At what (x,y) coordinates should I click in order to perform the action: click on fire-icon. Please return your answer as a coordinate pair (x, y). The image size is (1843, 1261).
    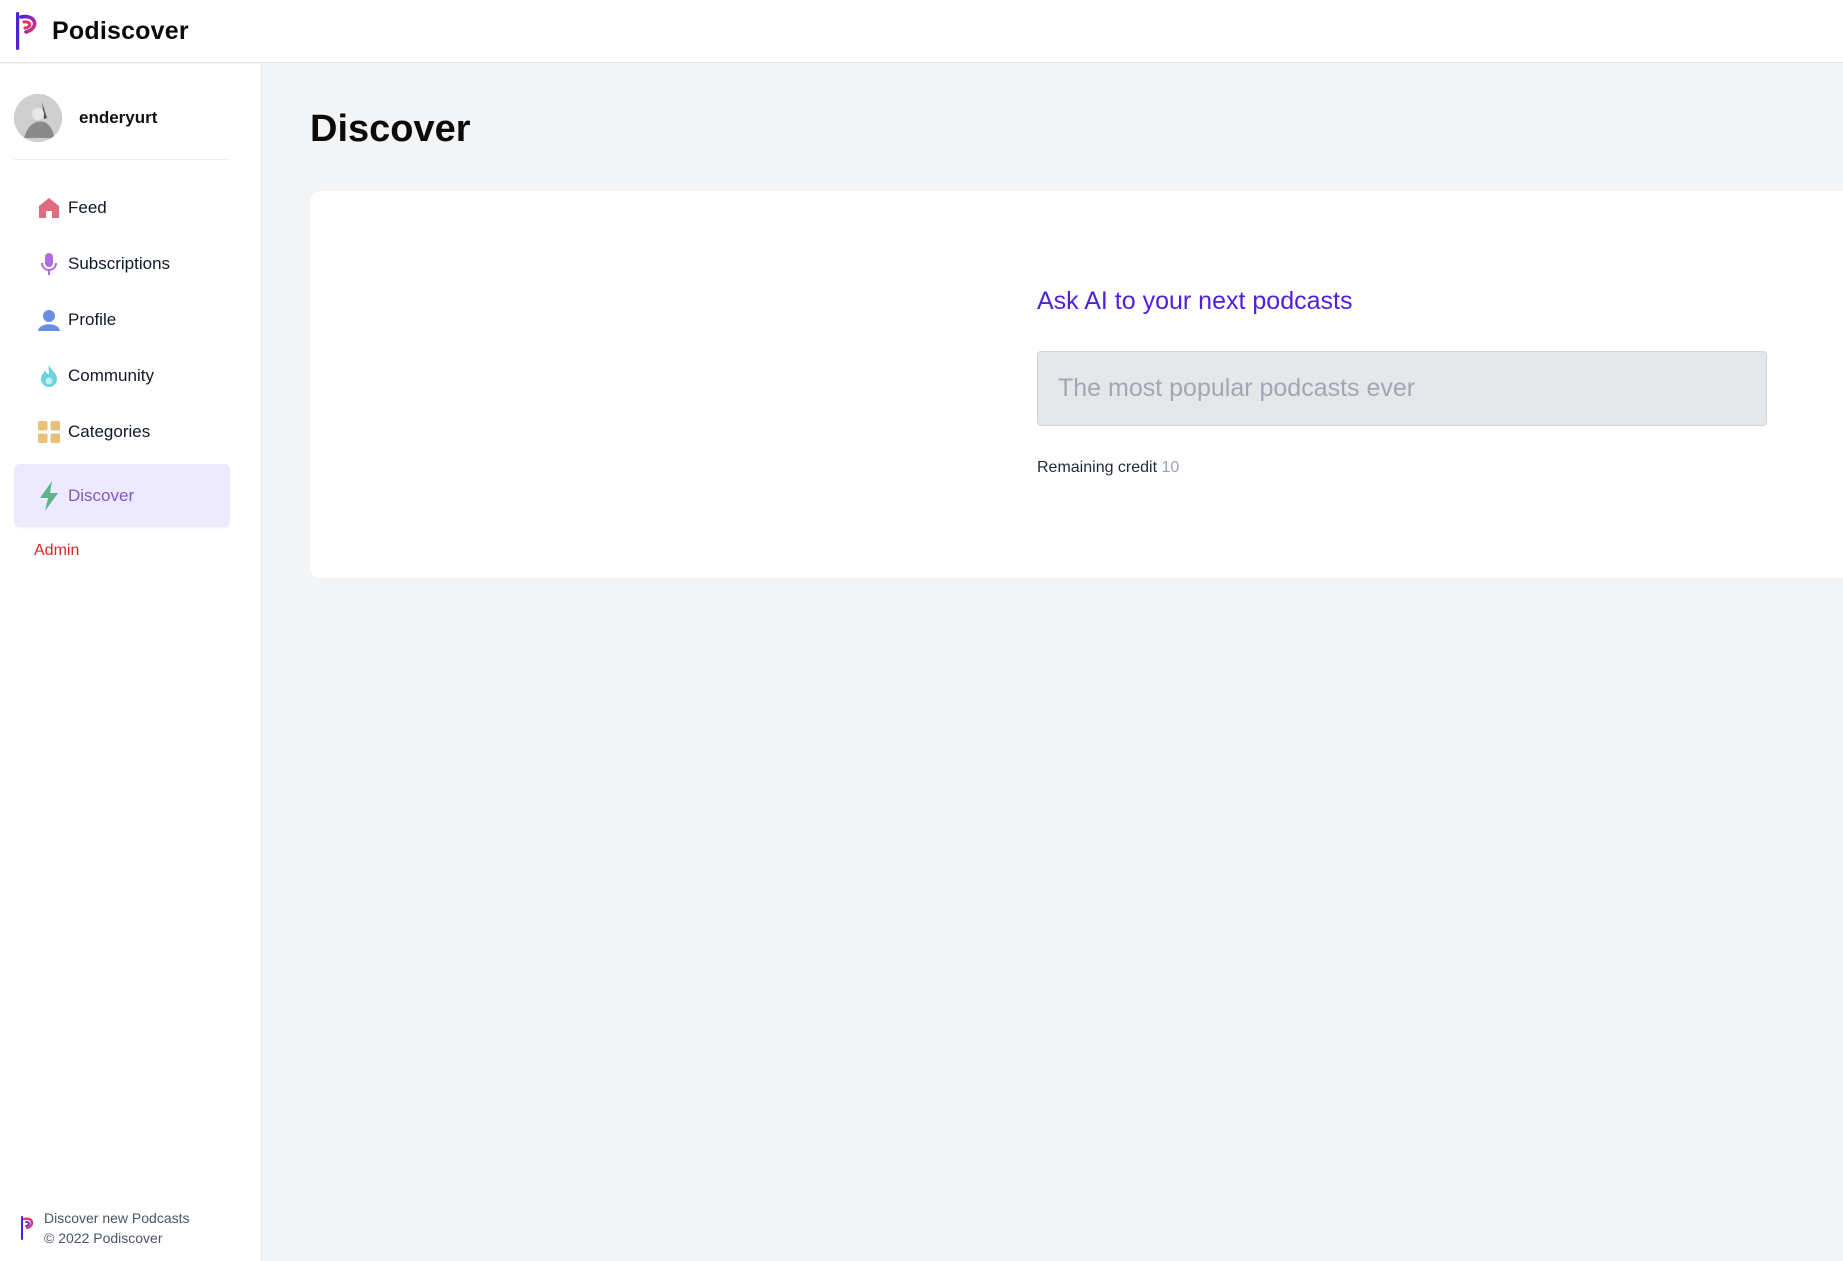
    Looking at the image, I should click on (49, 376).